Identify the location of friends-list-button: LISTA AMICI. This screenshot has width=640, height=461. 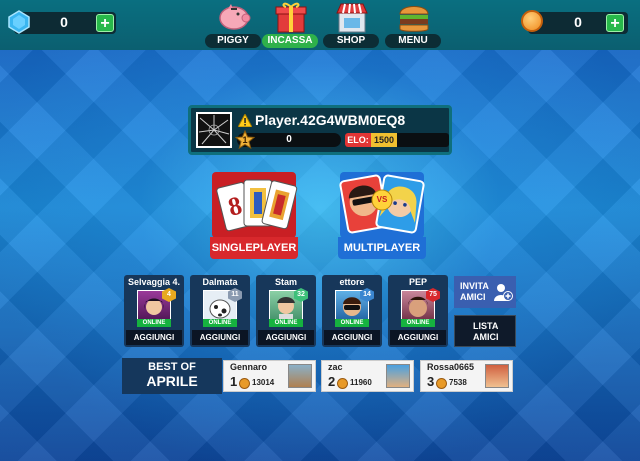
(485, 331).